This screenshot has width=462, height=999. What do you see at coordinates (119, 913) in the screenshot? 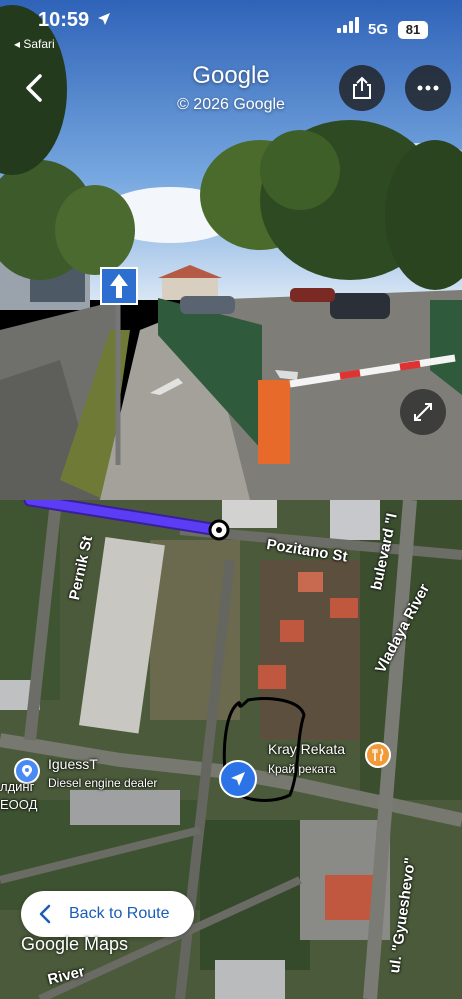
I see `back-to-route-label: Back to Route` at bounding box center [119, 913].